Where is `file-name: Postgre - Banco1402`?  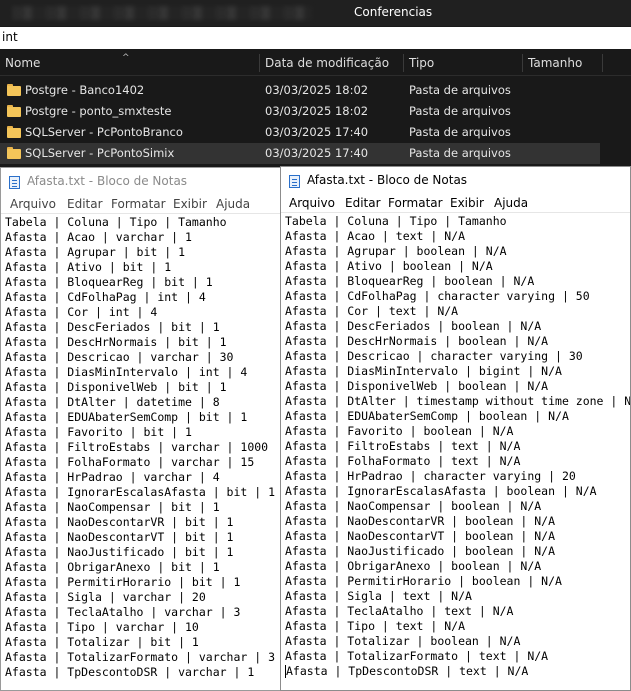
file-name: Postgre - Banco1402 is located at coordinates (85, 90).